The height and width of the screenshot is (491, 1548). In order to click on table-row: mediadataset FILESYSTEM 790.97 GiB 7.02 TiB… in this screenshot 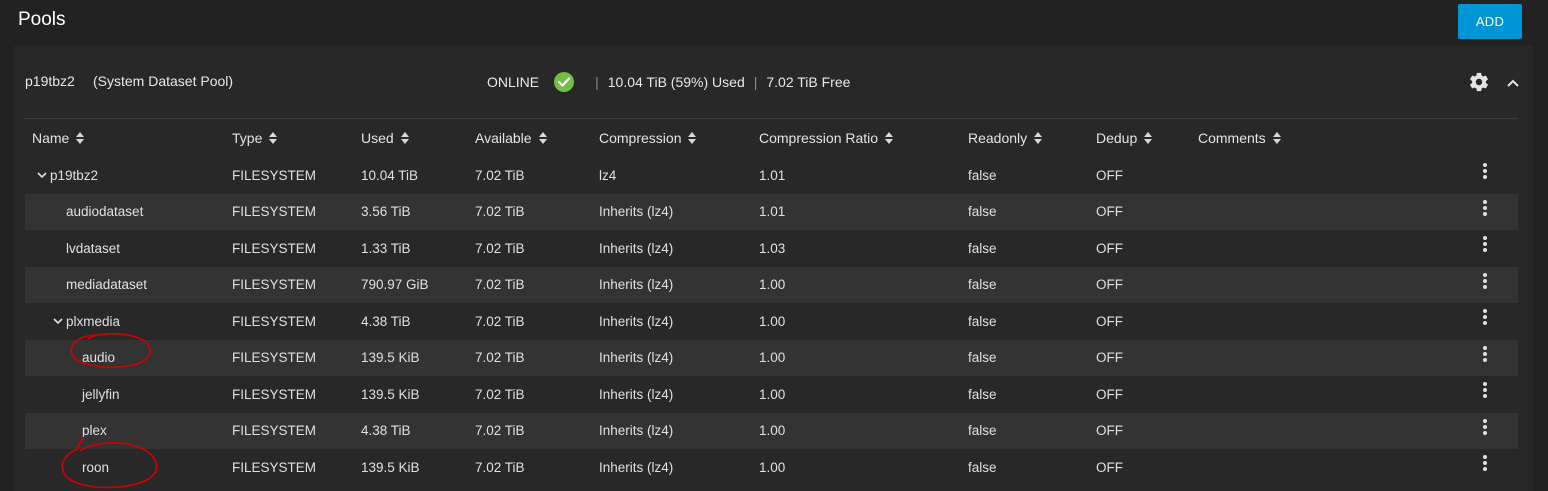, I will do `click(771, 285)`.